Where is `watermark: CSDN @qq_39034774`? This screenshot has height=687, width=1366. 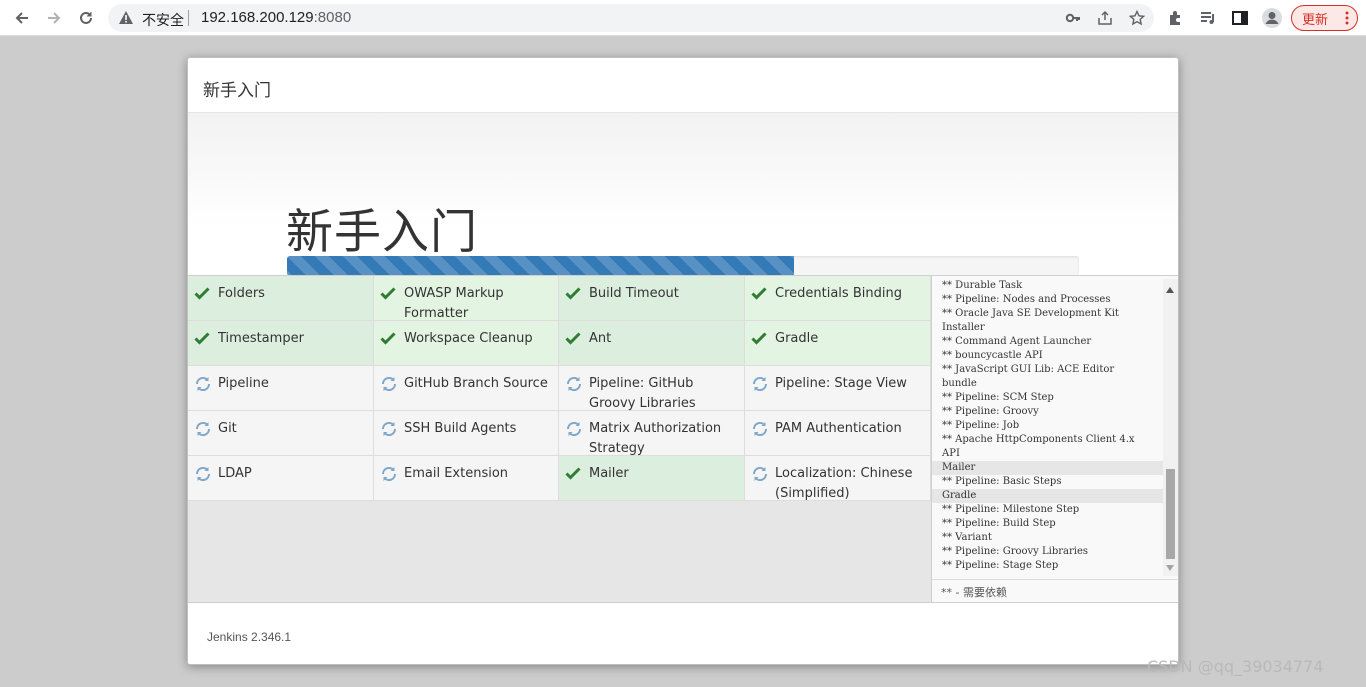
watermark: CSDN @qq_39034774 is located at coordinates (1235, 666).